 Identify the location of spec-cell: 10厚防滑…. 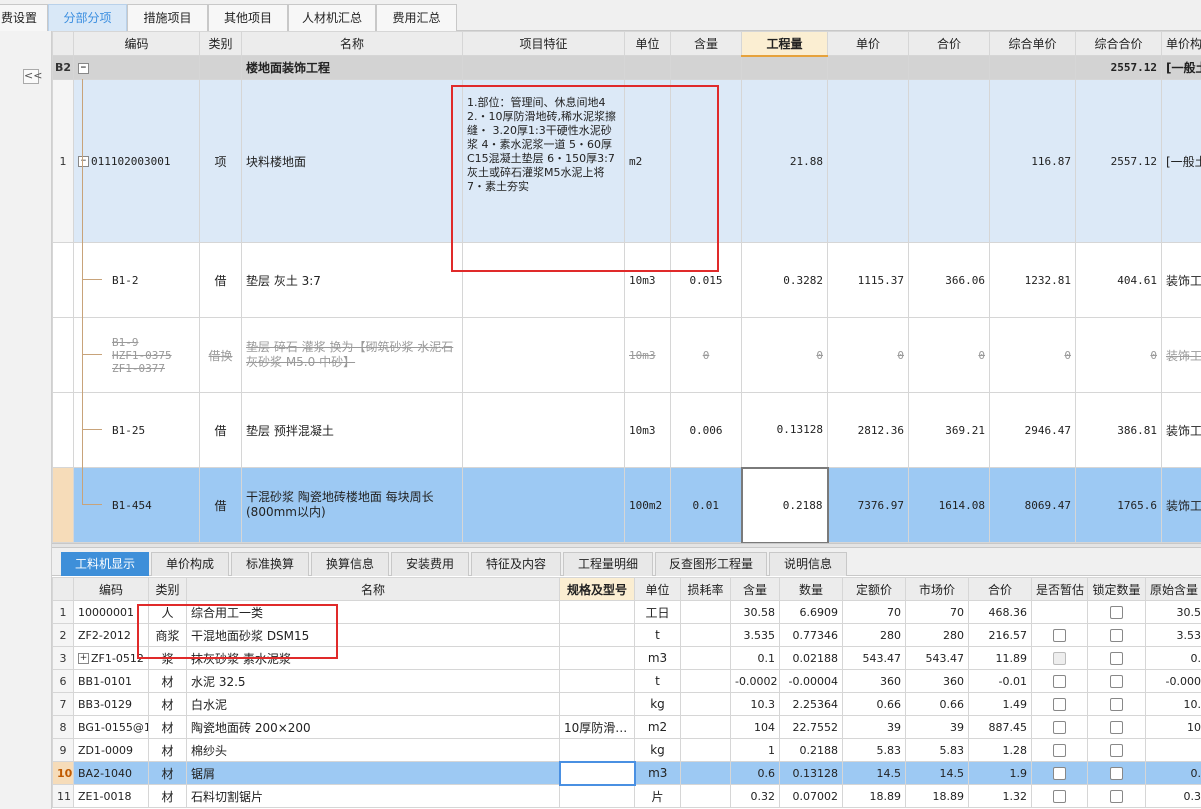
(597, 727).